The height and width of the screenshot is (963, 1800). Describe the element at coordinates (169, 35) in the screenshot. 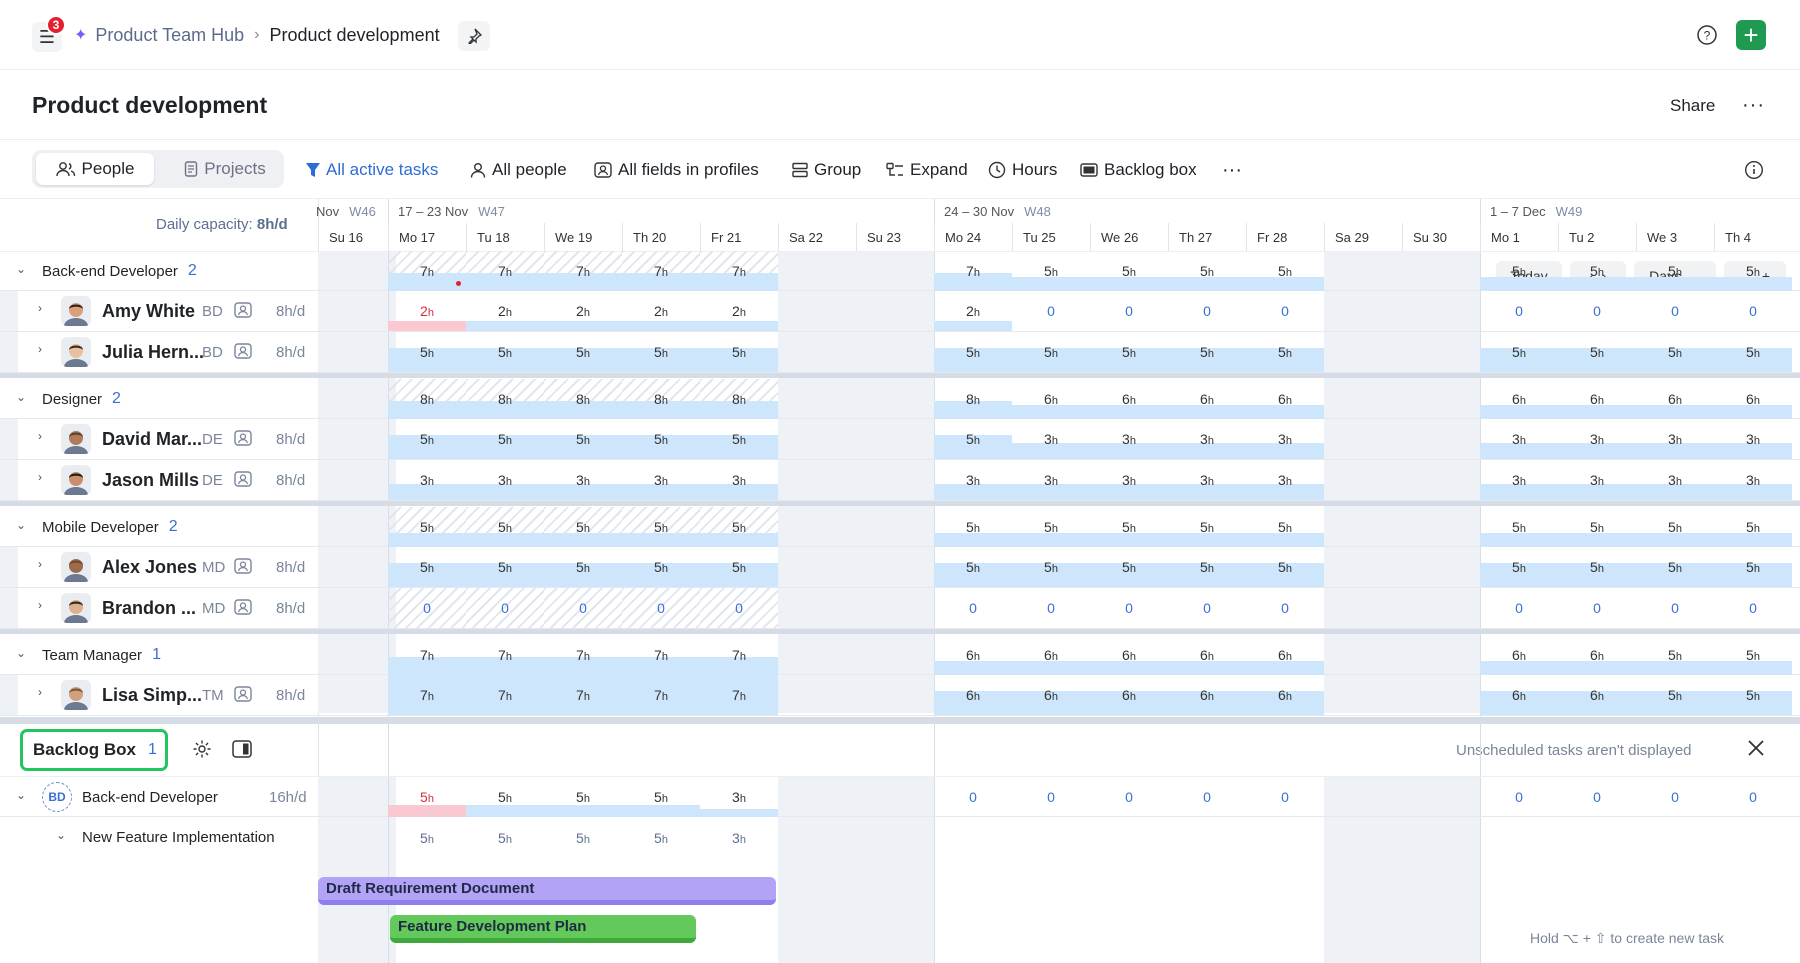

I see `breadcrumb-hub: Product Team Hub` at that location.